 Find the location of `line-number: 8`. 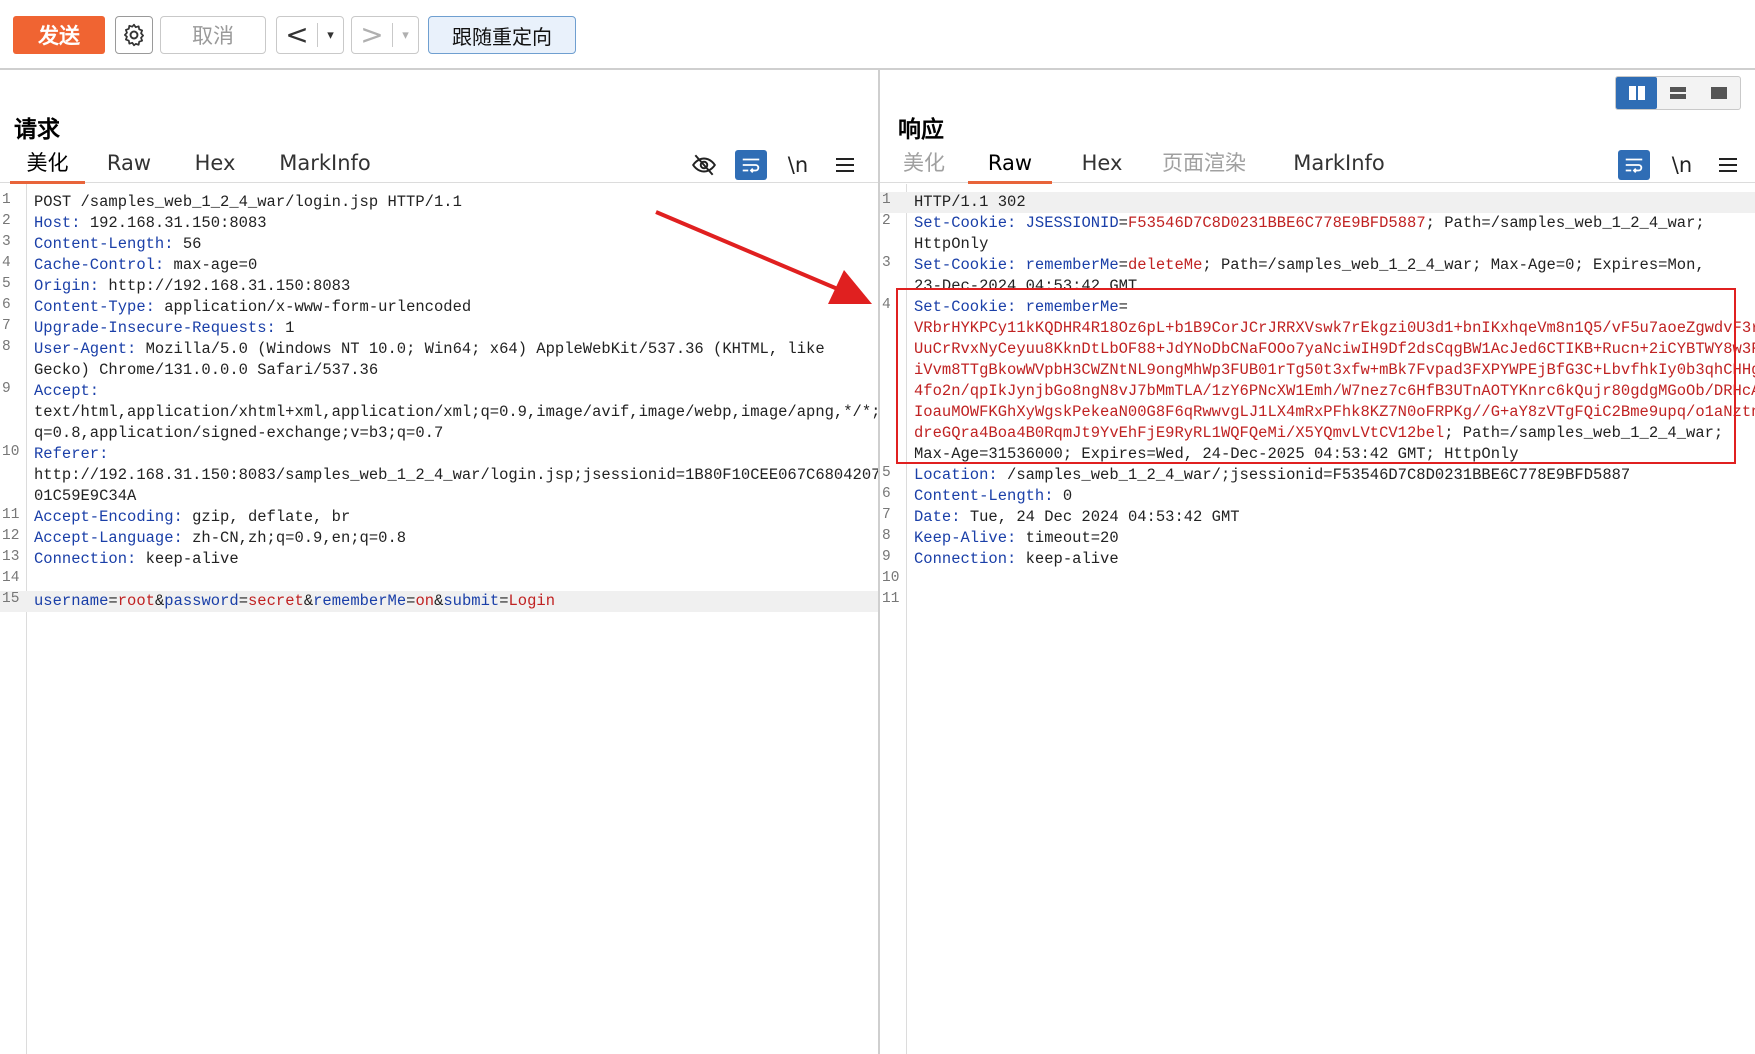

line-number: 8 is located at coordinates (886, 536).